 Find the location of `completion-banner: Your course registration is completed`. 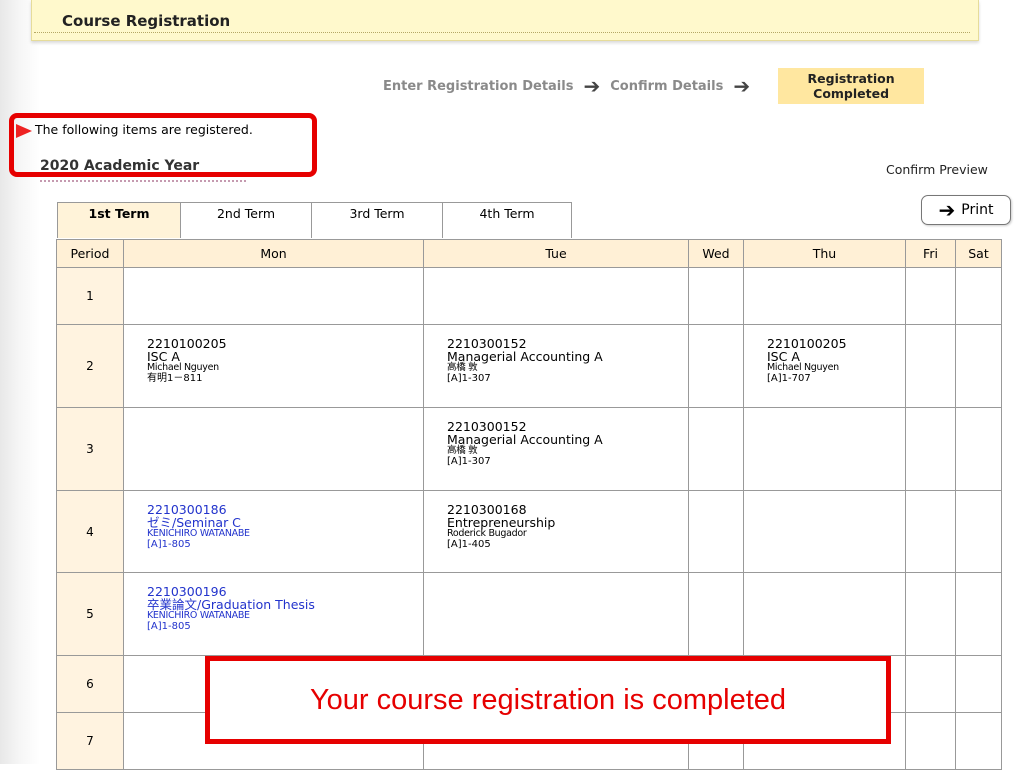

completion-banner: Your course registration is completed is located at coordinates (548, 700).